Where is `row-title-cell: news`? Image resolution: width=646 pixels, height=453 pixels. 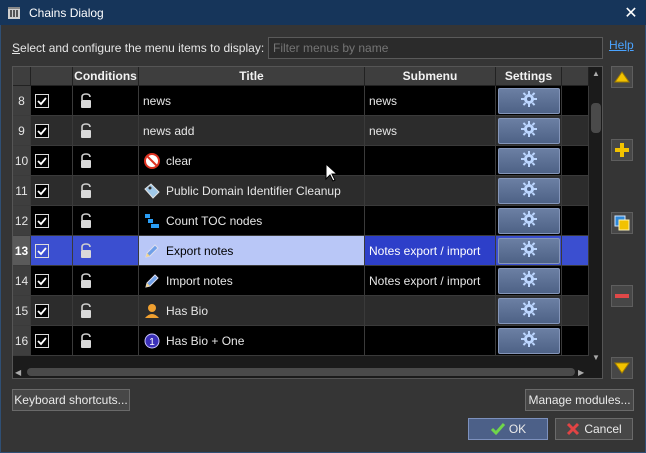
row-title-cell: news is located at coordinates (252, 101).